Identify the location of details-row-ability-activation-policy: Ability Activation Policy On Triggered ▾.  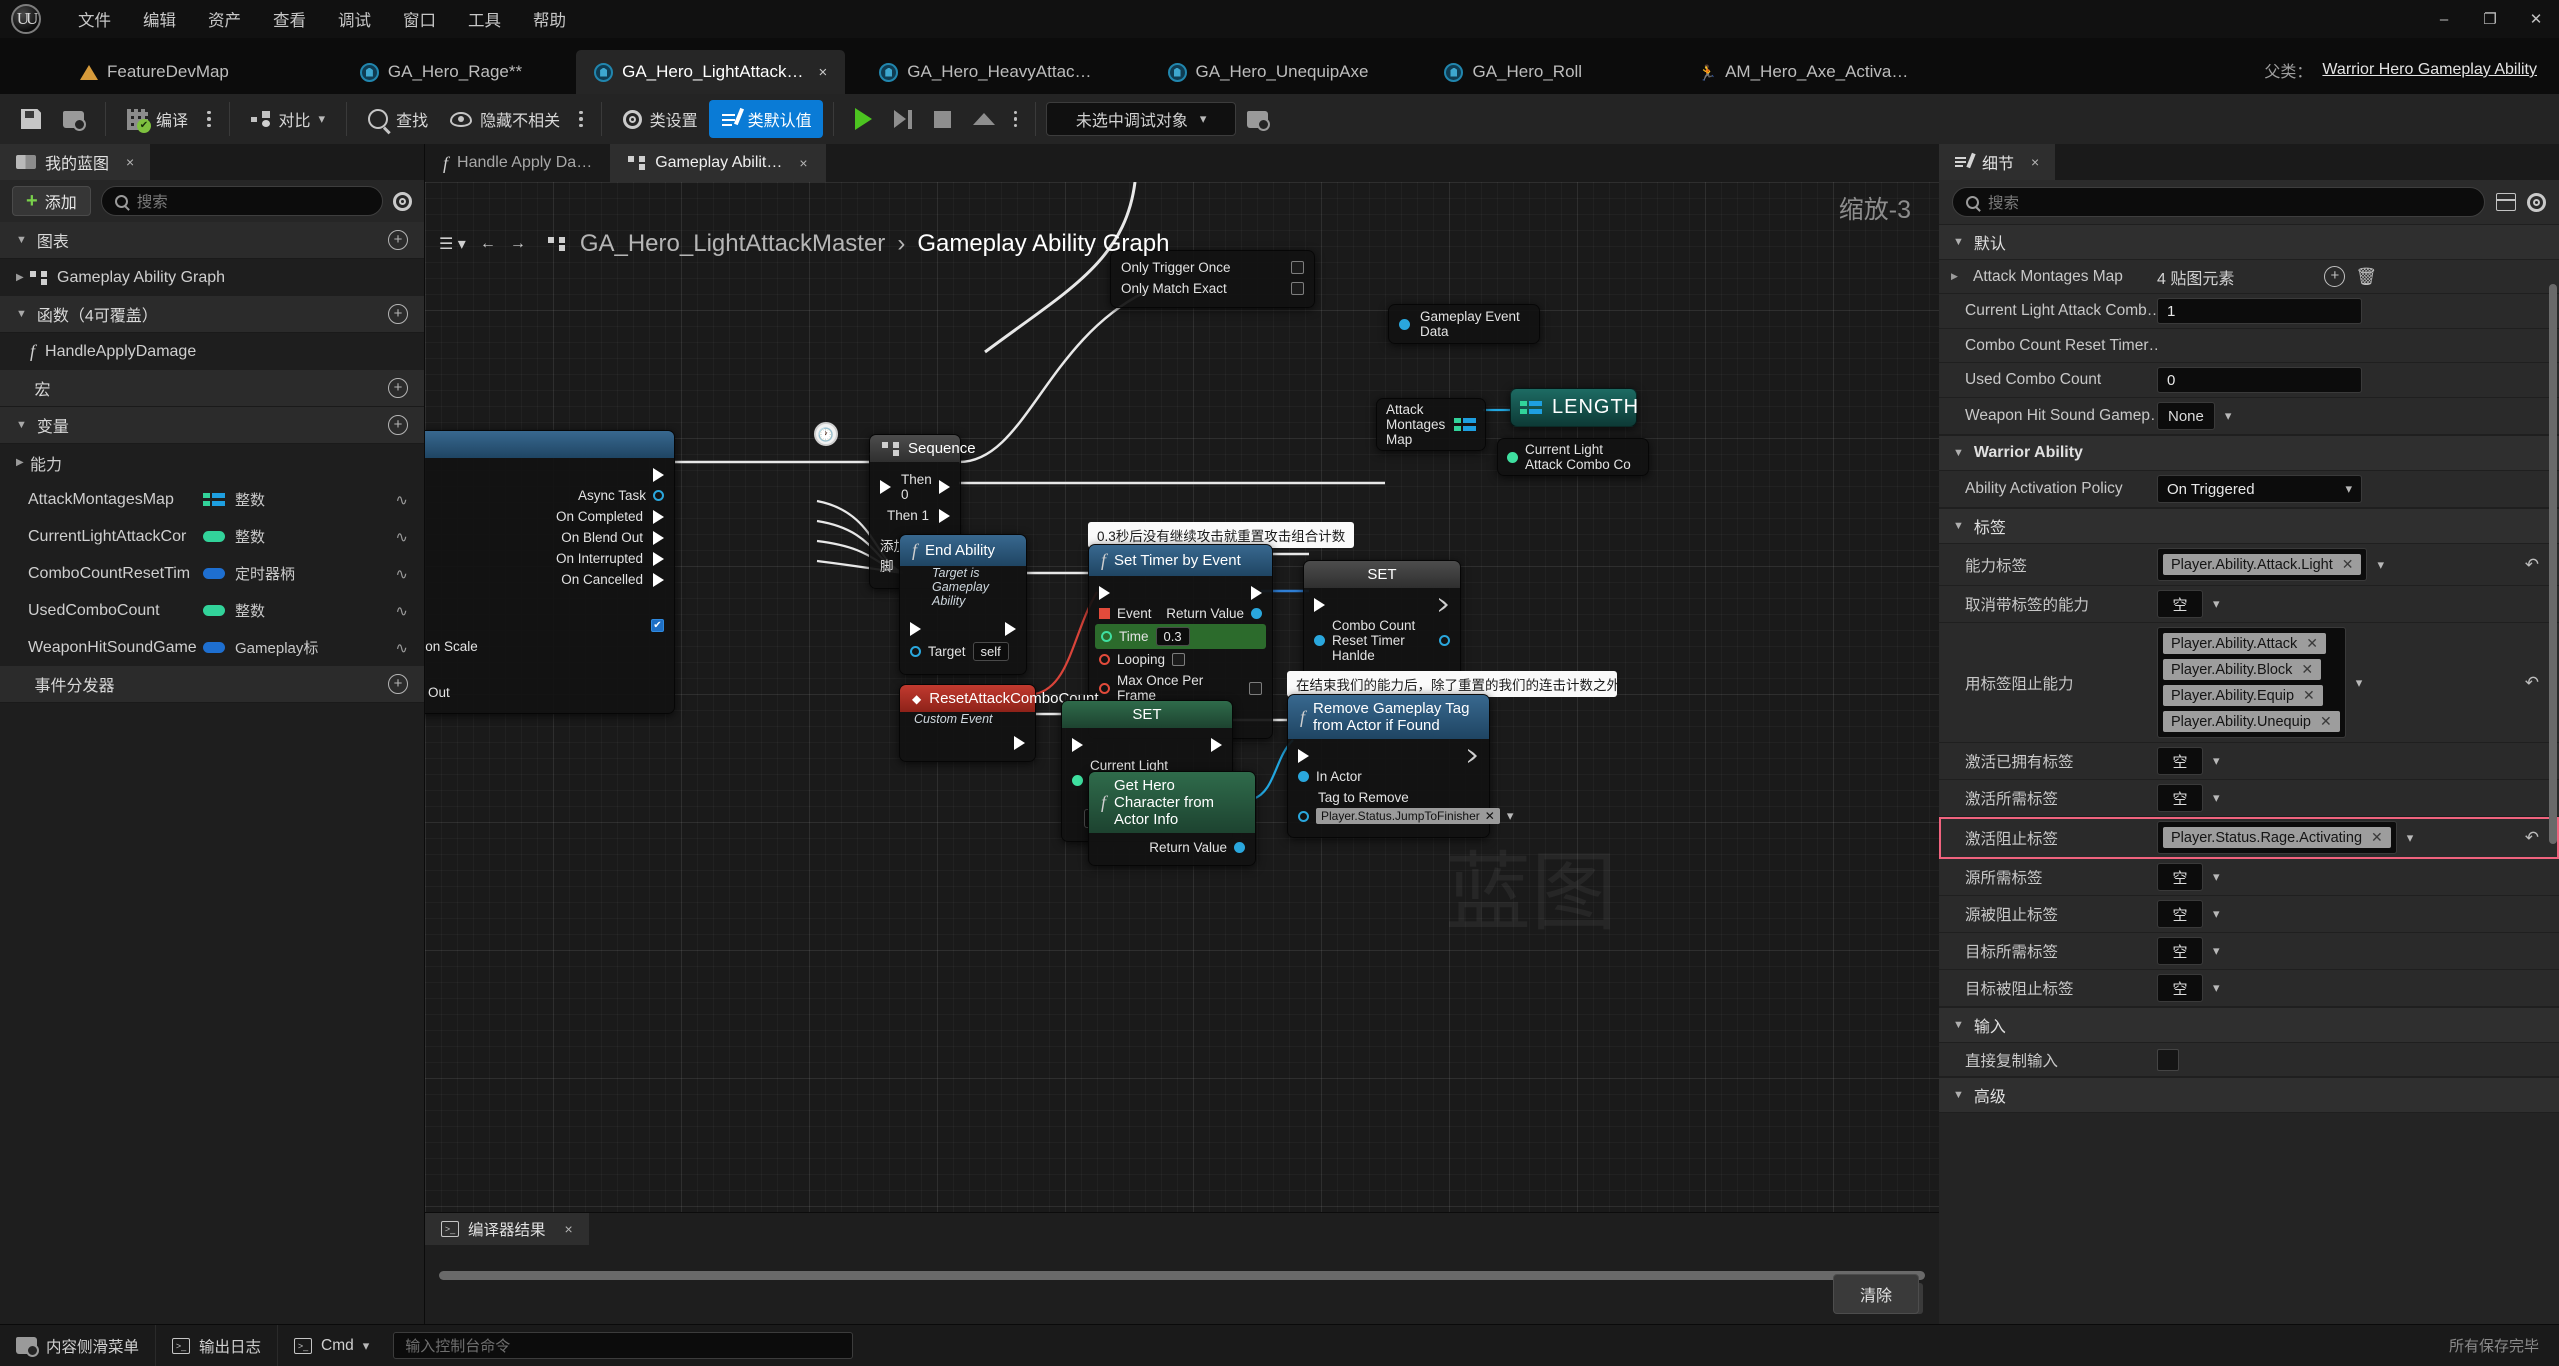
(2249, 489).